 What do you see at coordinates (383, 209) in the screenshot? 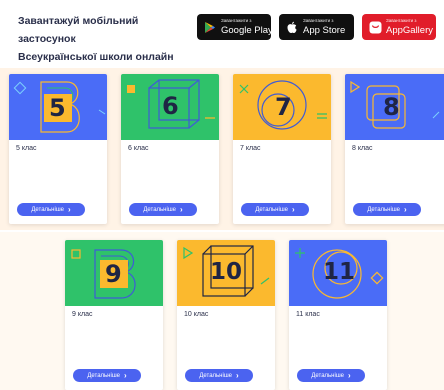
I see `grade-8-details-label: Детальніше` at bounding box center [383, 209].